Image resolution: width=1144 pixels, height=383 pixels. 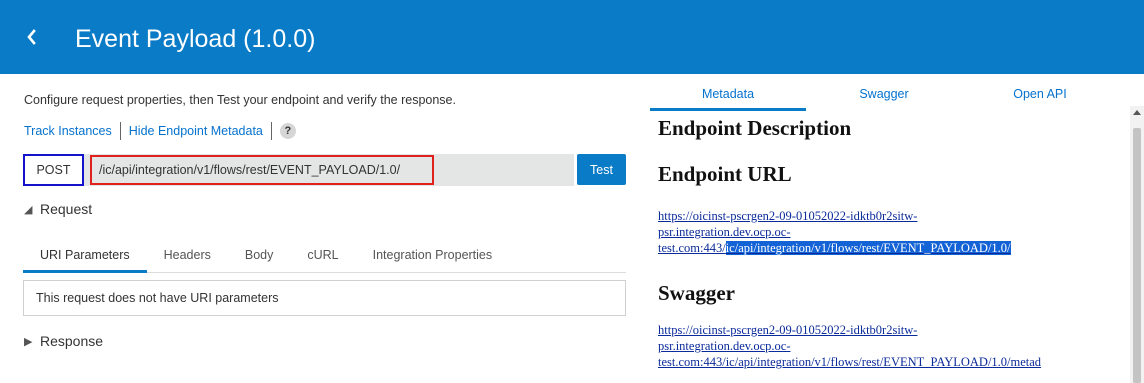 What do you see at coordinates (692, 248) in the screenshot?
I see `endpoint-url-prefix: test.com:443/` at bounding box center [692, 248].